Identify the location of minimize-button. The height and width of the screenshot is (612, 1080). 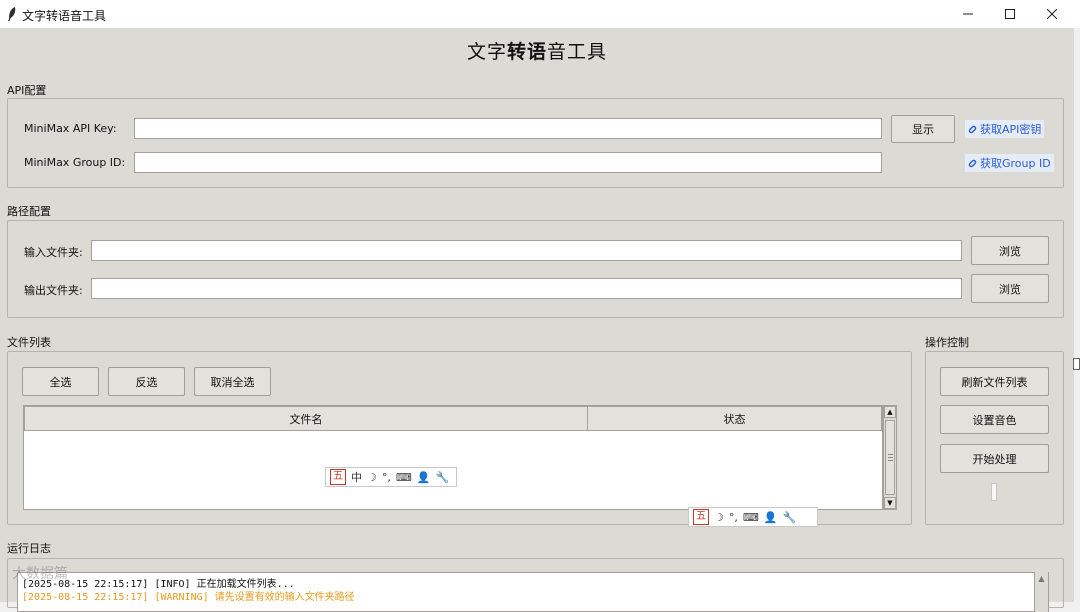
(968, 14).